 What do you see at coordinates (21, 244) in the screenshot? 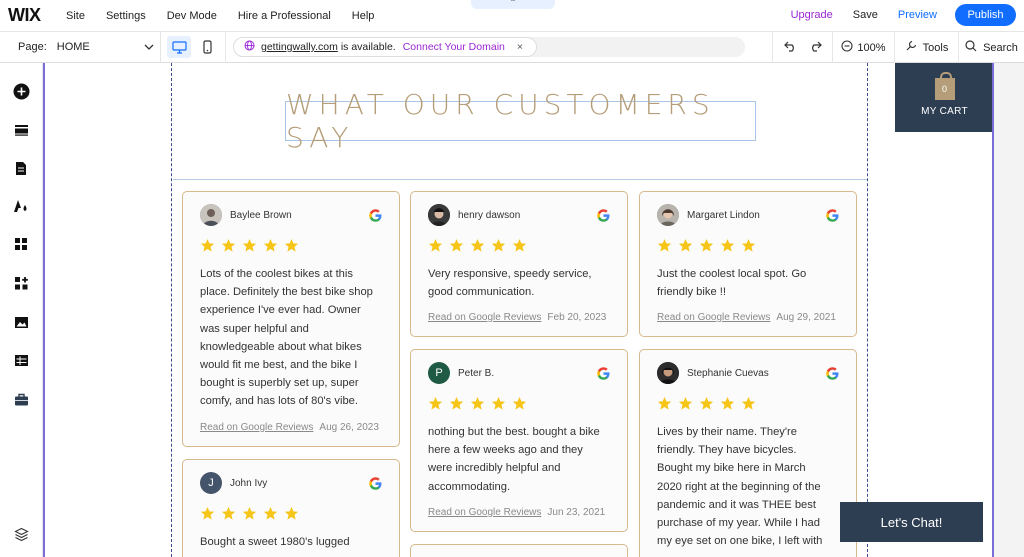
I see `apps-icon` at bounding box center [21, 244].